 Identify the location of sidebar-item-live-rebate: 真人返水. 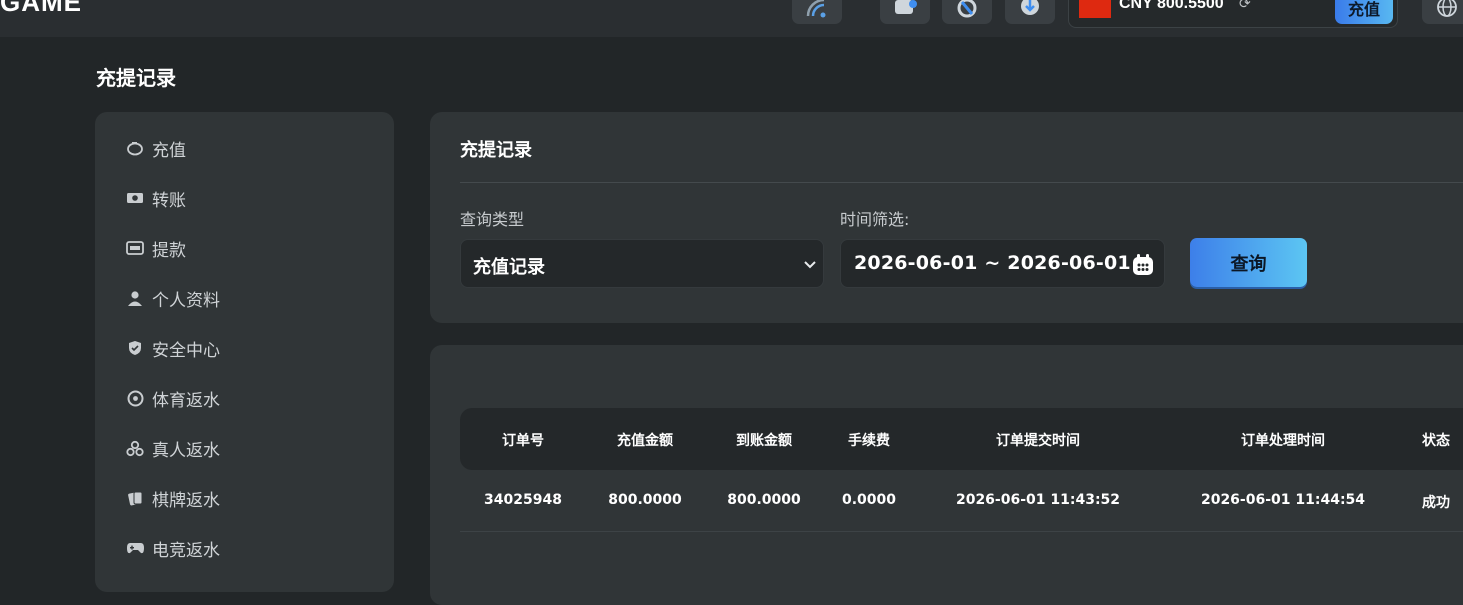
(172, 448).